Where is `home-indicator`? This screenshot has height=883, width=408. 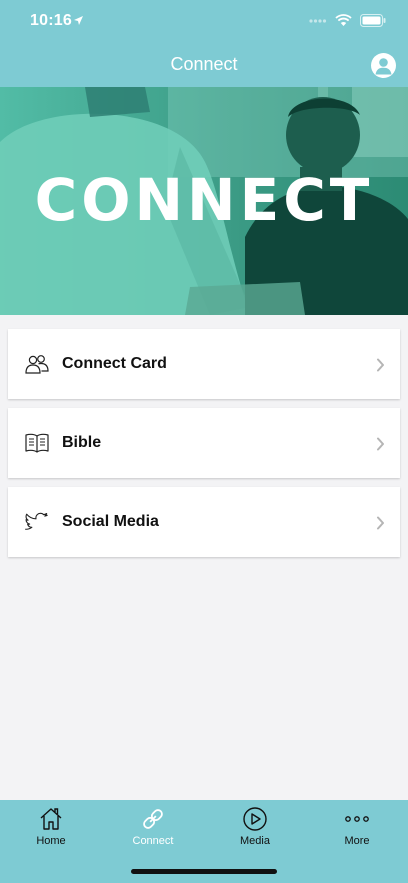 home-indicator is located at coordinates (204, 871).